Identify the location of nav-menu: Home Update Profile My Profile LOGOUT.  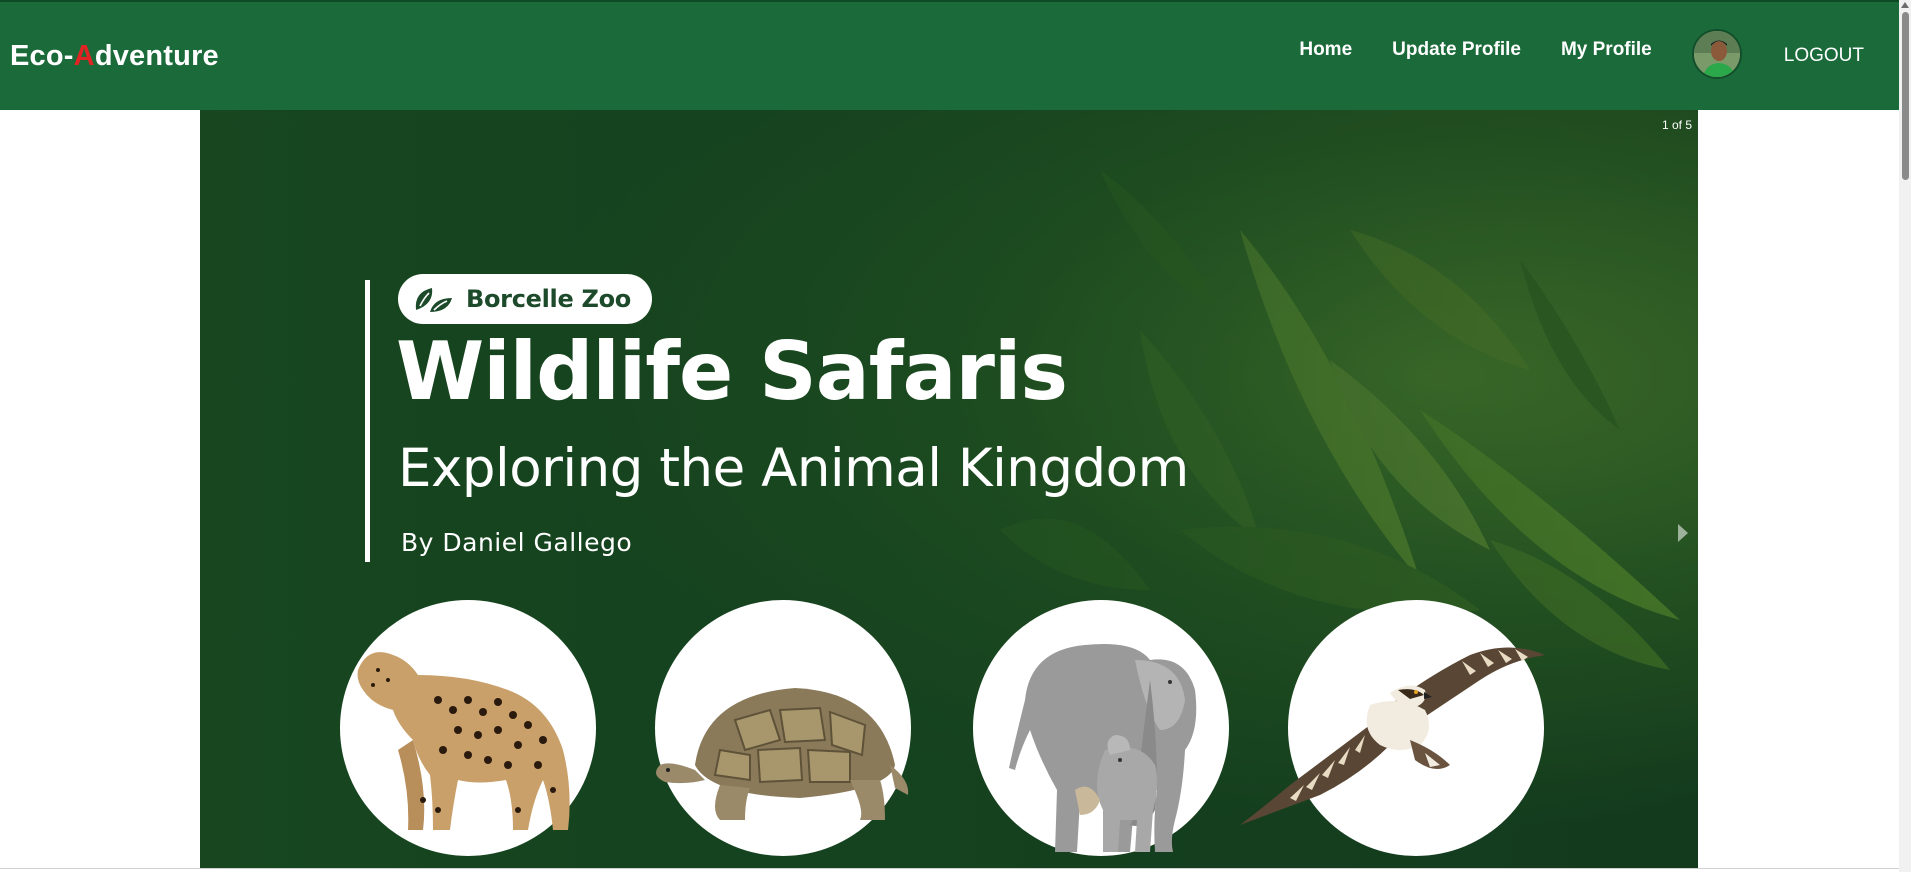
(1594, 56).